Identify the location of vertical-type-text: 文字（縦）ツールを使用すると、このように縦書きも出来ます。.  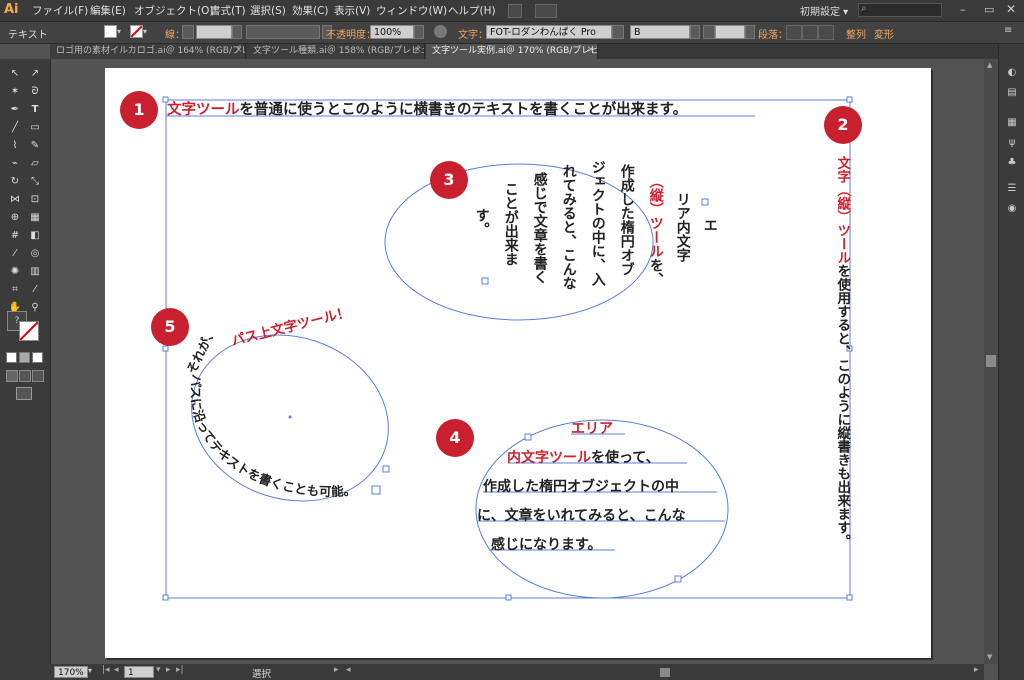
(842, 352).